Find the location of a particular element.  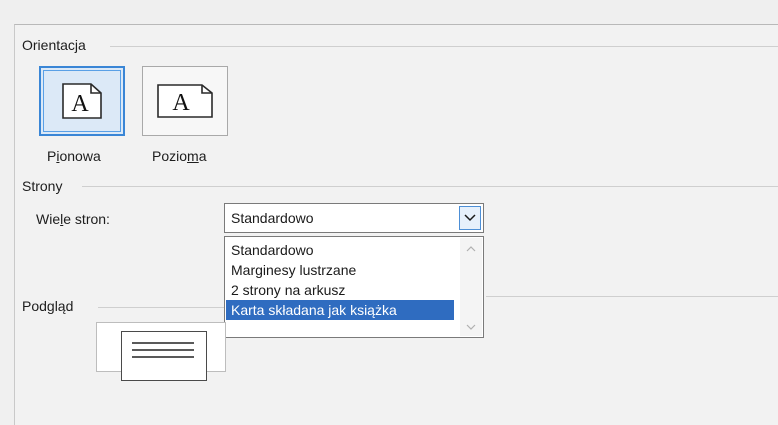

multiple-pages-label-part: e stron: is located at coordinates (86, 219).